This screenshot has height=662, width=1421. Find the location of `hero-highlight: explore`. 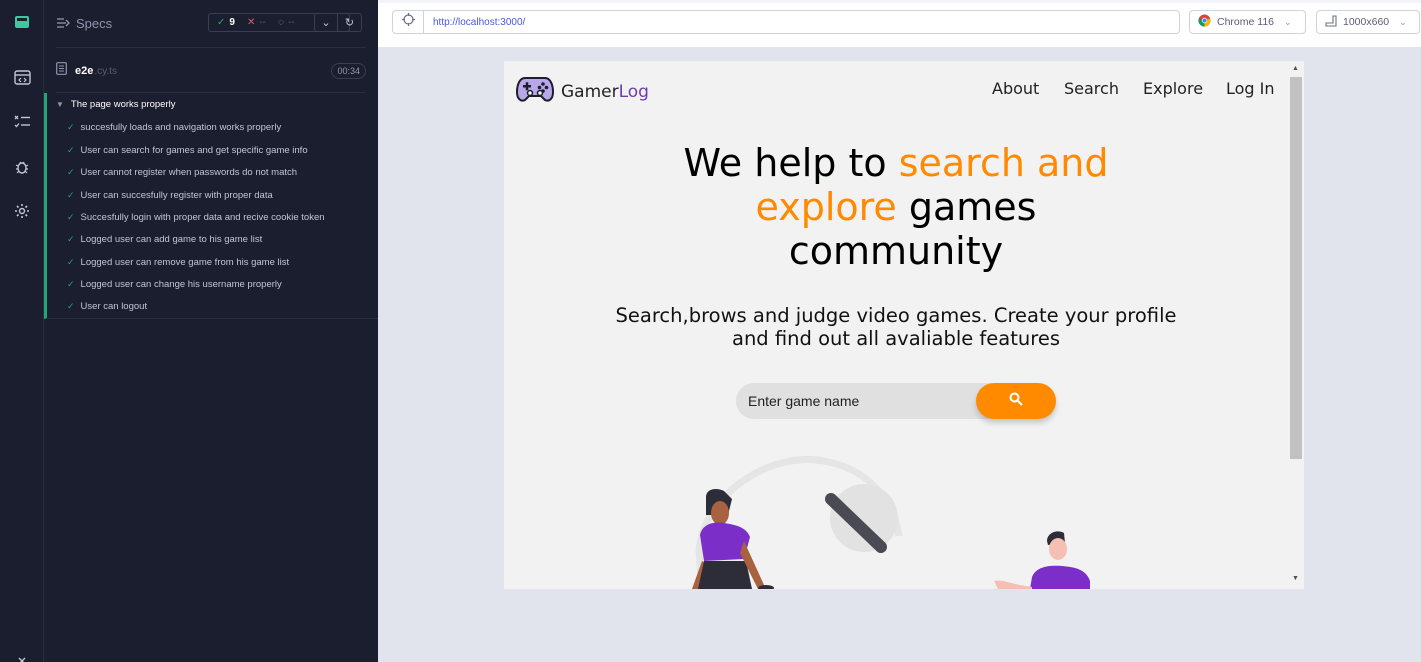

hero-highlight: explore is located at coordinates (826, 207).